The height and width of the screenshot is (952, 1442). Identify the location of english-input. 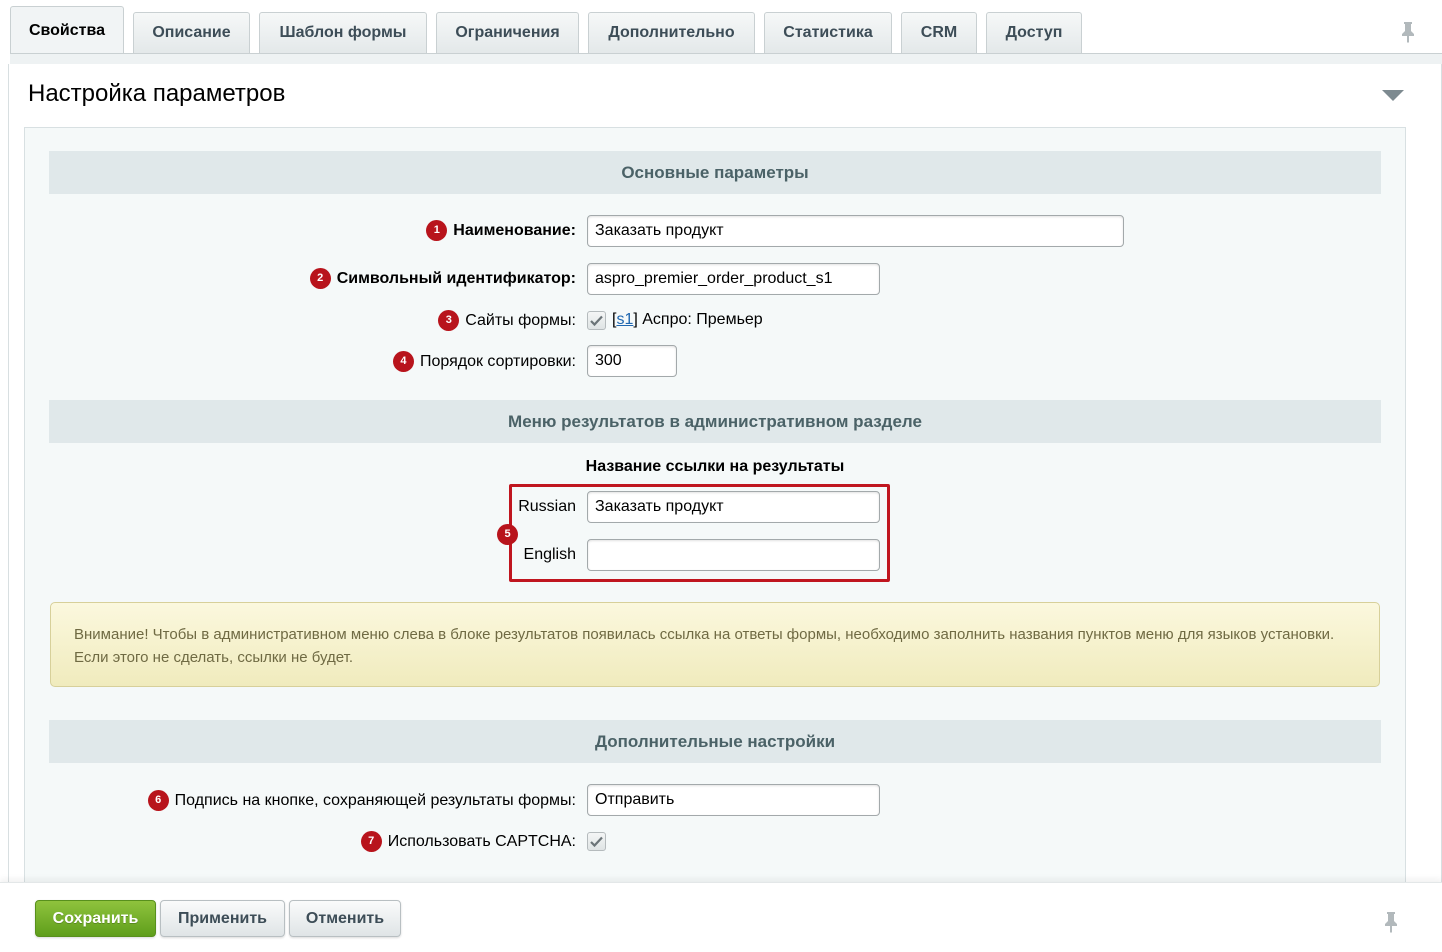
(733, 555).